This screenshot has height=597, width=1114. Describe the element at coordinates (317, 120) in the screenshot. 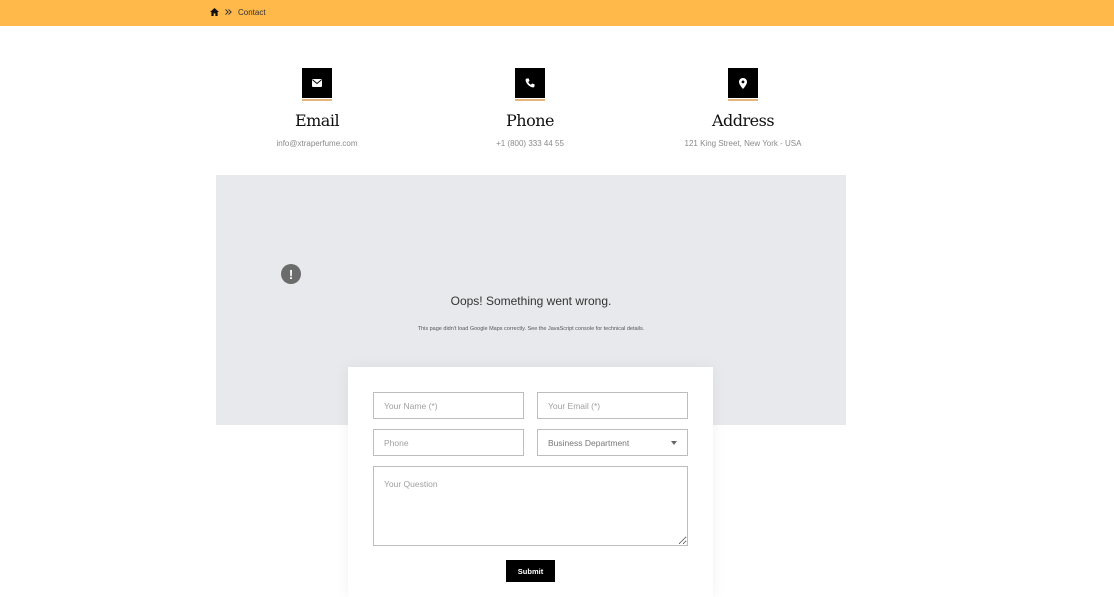

I see `email-title: Email` at that location.